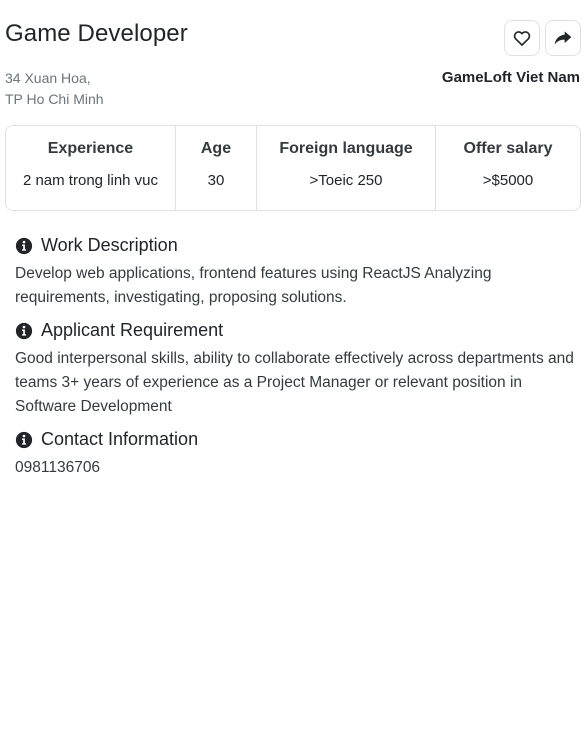 This screenshot has height=755, width=586. What do you see at coordinates (295, 439) in the screenshot?
I see `section-header: Contact Information` at bounding box center [295, 439].